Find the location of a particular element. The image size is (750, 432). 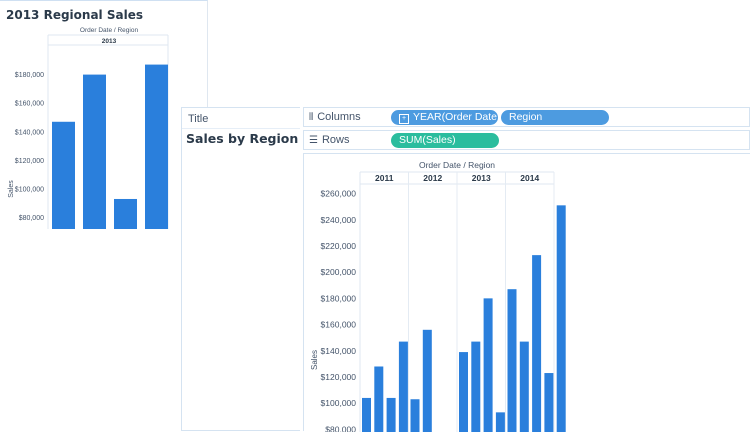

small-y-tick-label: $180,000 is located at coordinates (29, 75).